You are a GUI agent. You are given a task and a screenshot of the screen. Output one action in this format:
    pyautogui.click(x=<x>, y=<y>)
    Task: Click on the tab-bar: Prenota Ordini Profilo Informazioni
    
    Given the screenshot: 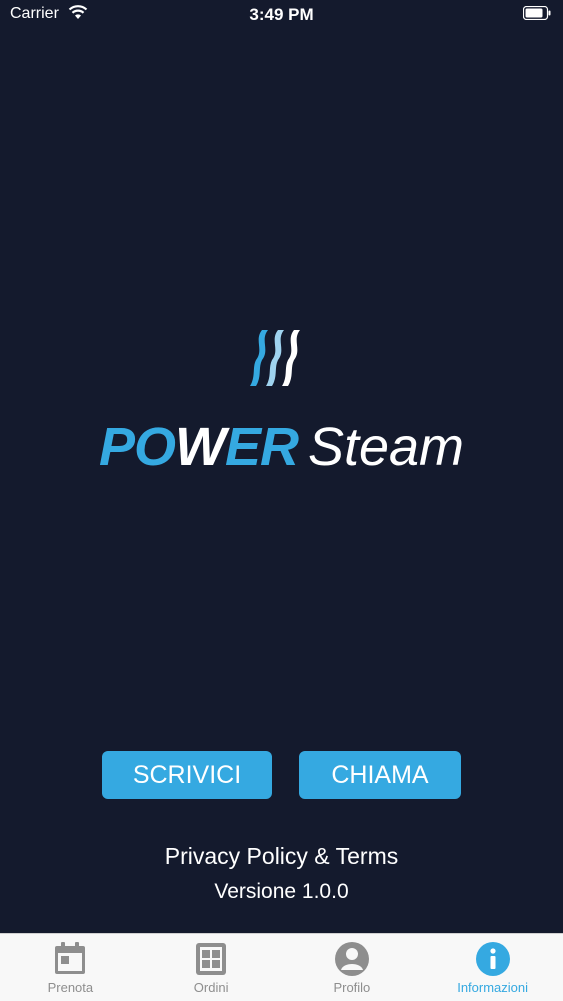 What is the action you would take?
    pyautogui.click(x=281, y=967)
    